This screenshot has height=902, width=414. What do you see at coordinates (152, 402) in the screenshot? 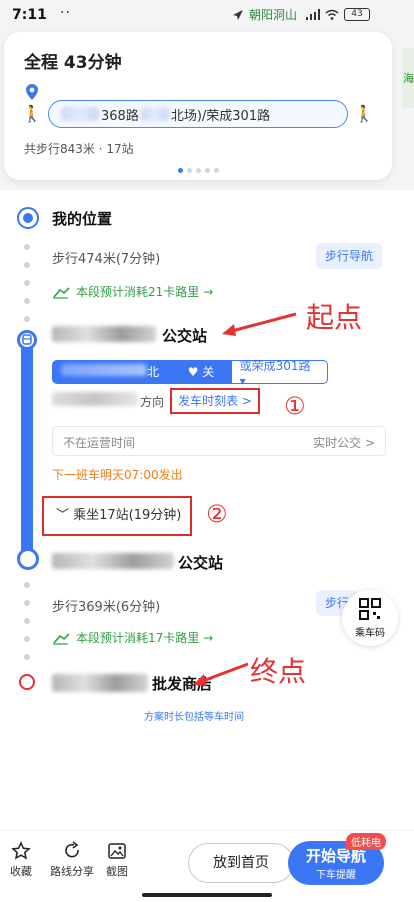
I see `direction-label: 方向` at bounding box center [152, 402].